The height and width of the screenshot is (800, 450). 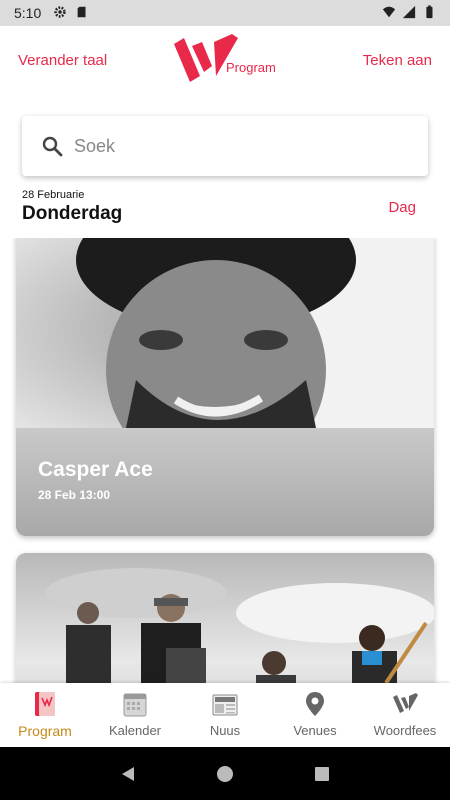 I want to click on tab-venues: Venues, so click(x=315, y=715).